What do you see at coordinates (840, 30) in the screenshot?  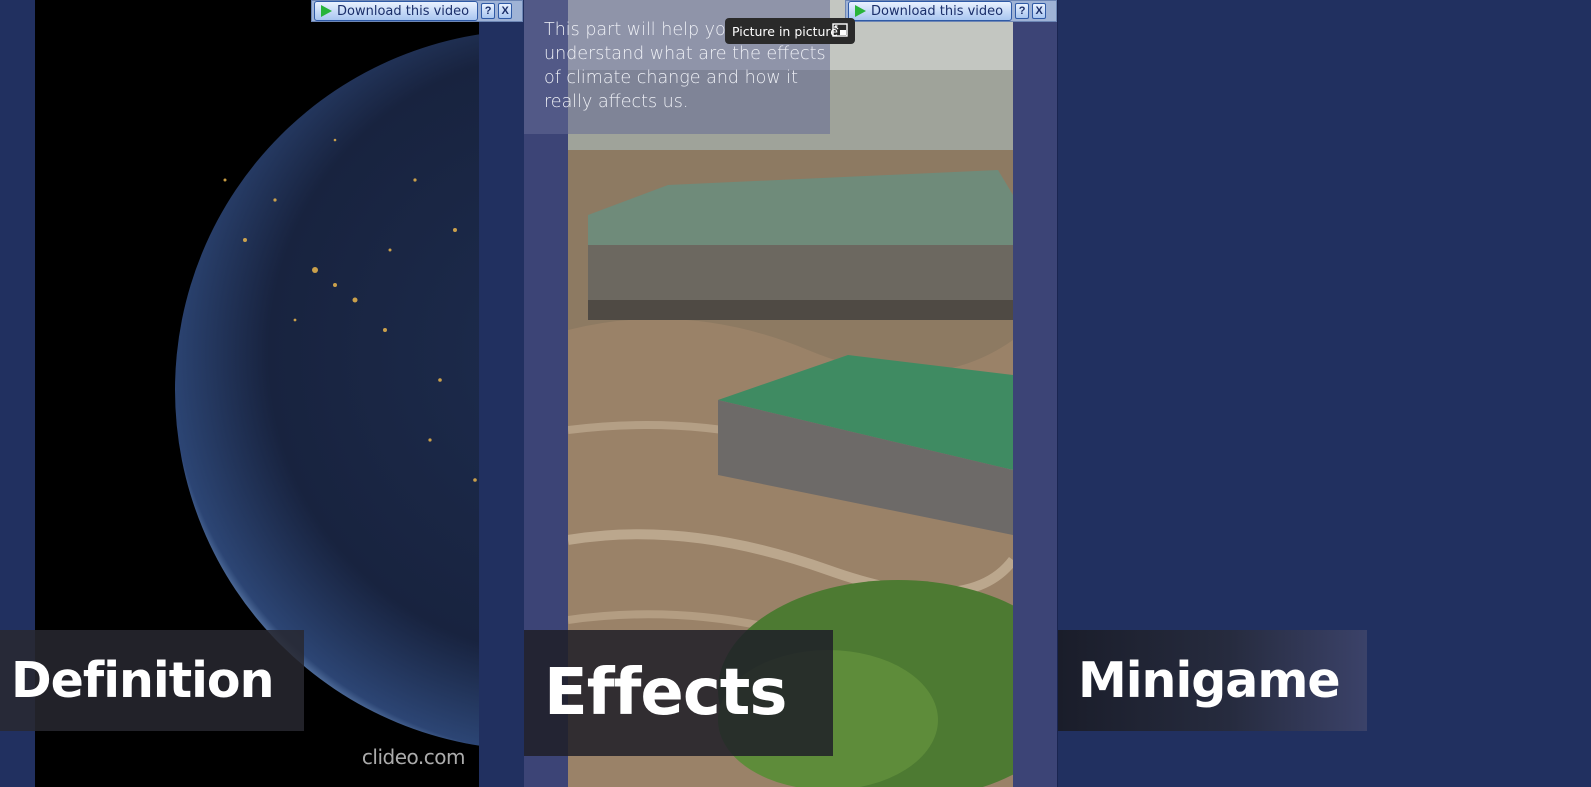 I see `picture-in-picture-icon` at bounding box center [840, 30].